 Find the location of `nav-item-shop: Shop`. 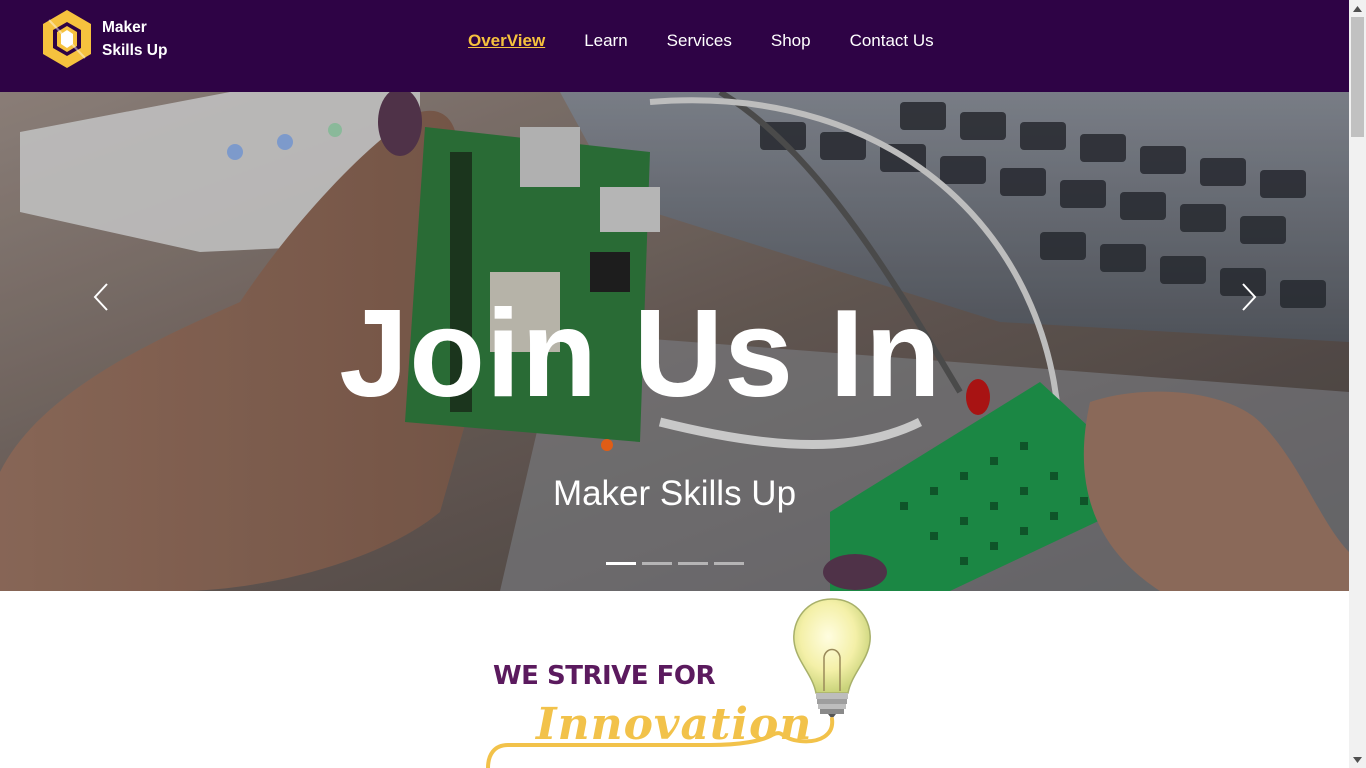

nav-item-shop: Shop is located at coordinates (791, 41).